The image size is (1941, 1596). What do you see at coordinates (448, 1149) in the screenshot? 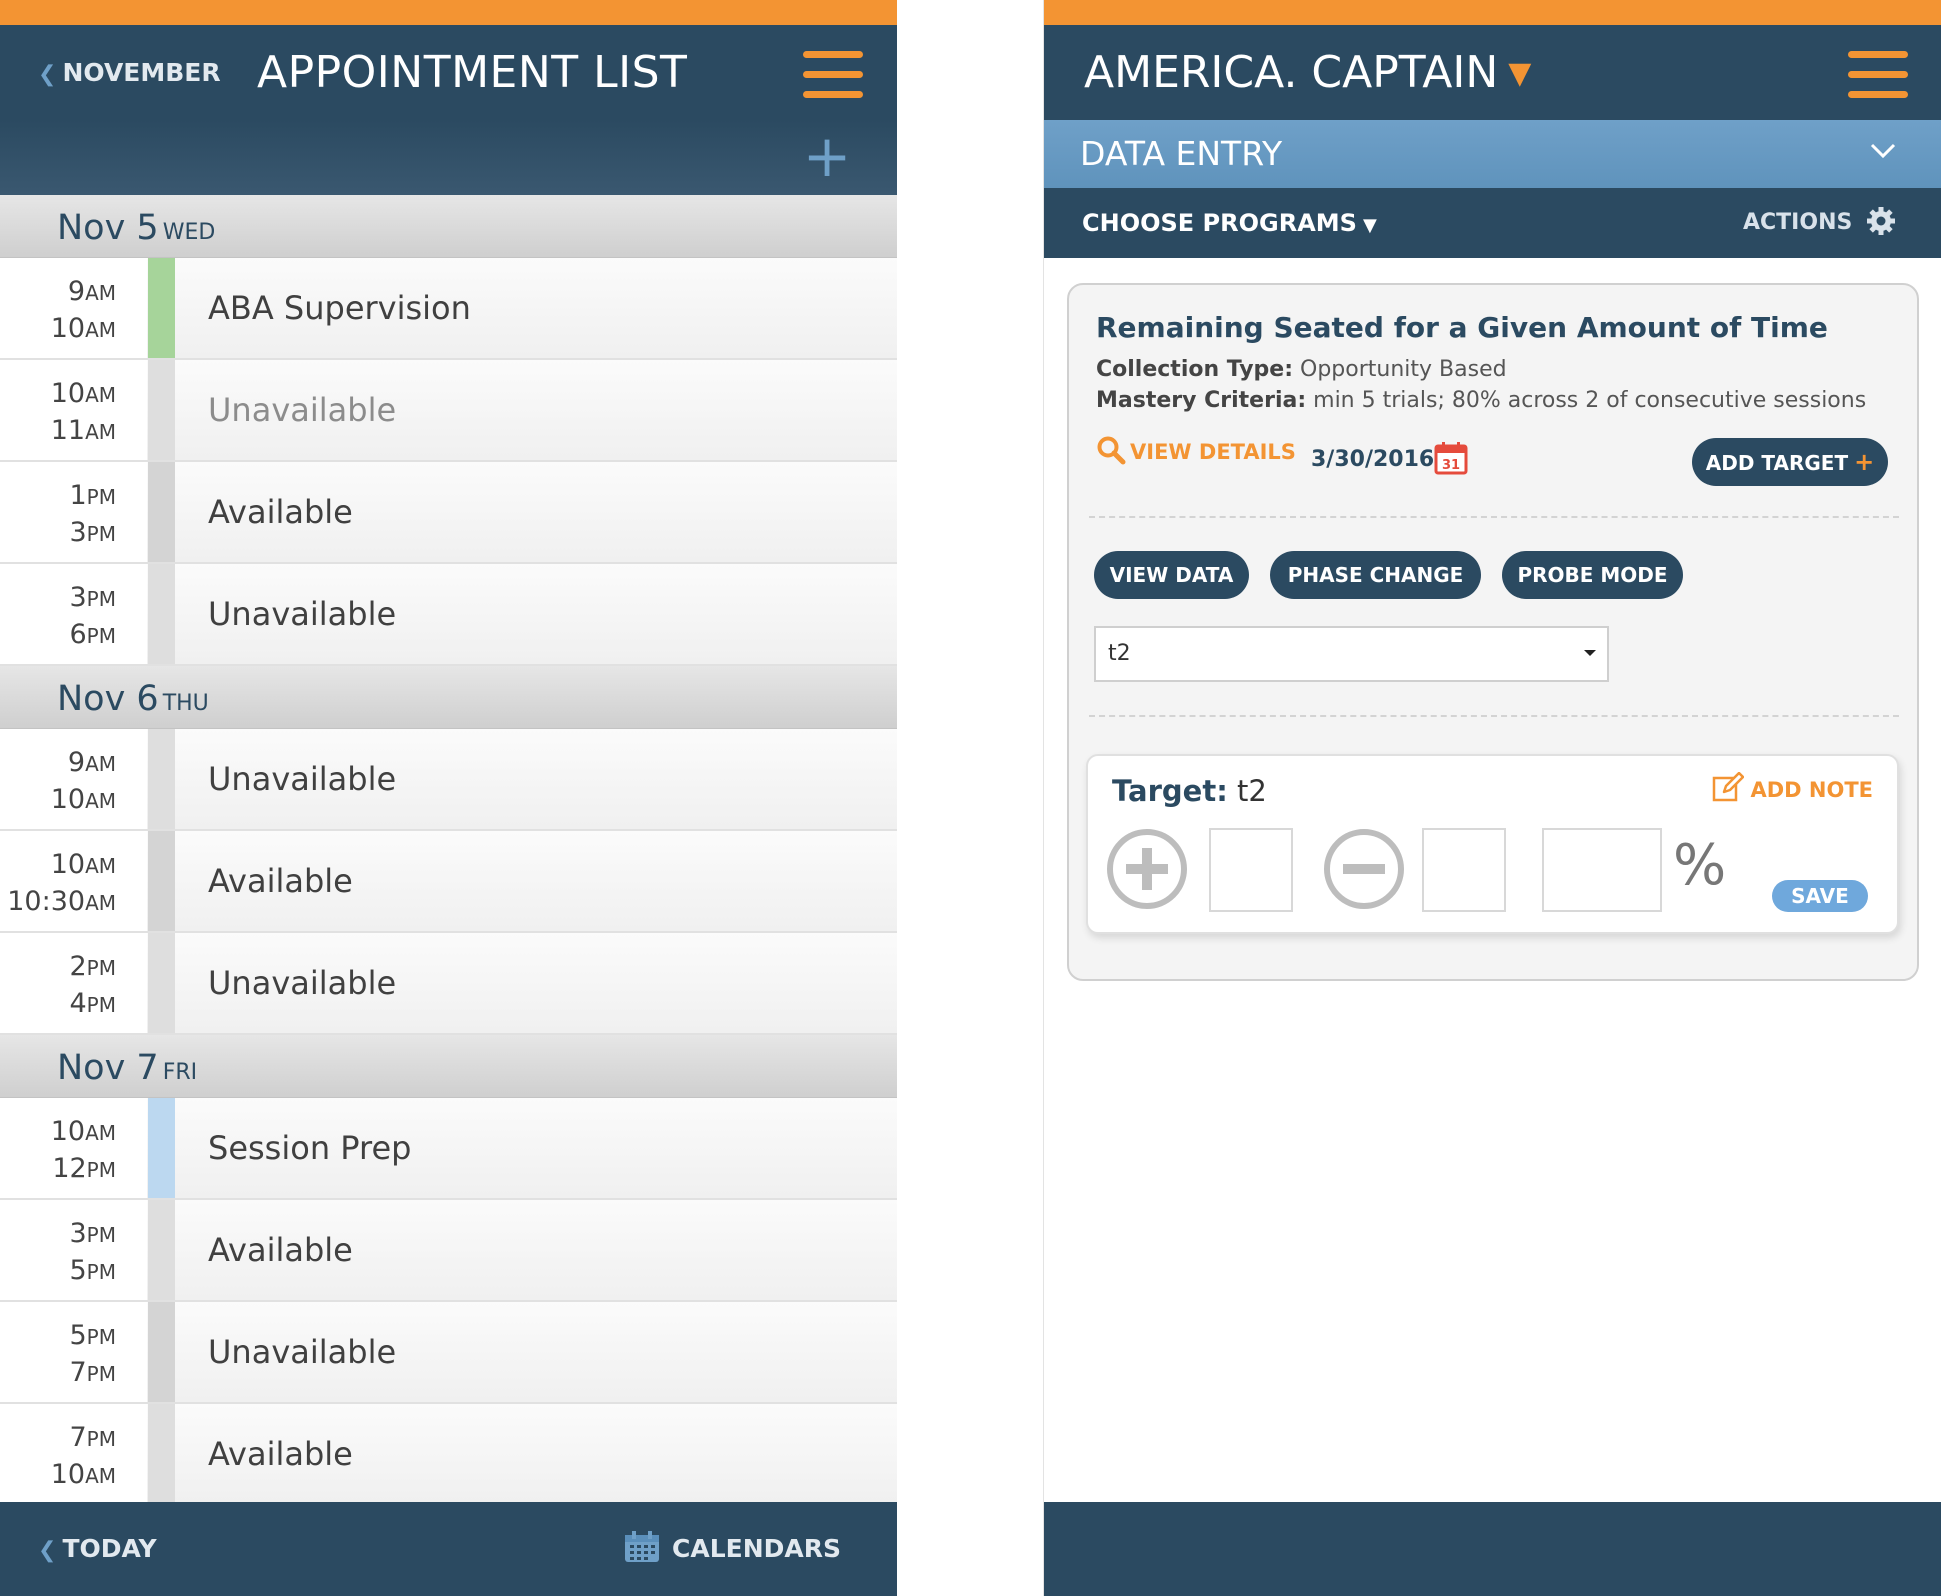
I see `appointment-row: 10AM 12PM Session Prep` at bounding box center [448, 1149].